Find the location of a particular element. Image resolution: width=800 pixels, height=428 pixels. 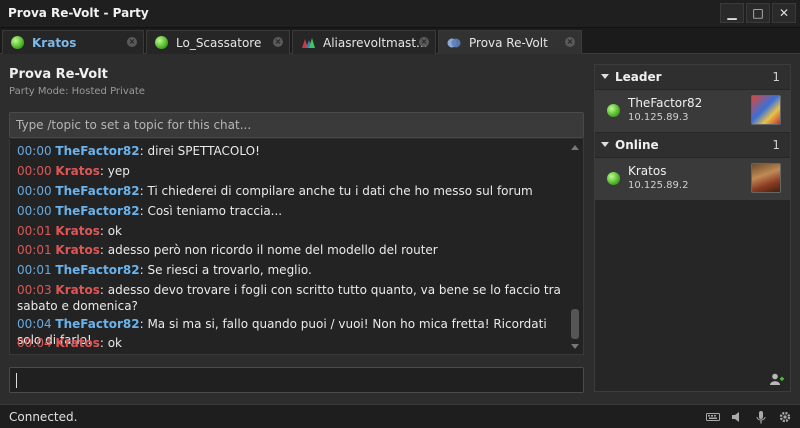

member-name: Kratos is located at coordinates (647, 171).